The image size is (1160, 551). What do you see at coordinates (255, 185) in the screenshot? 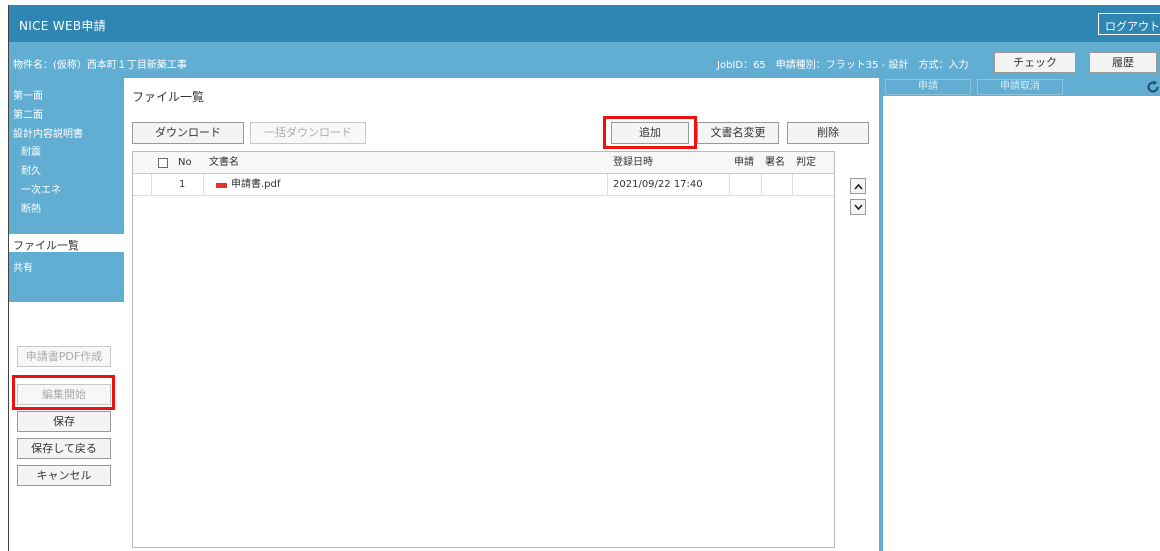
I see `row-doc-name: 申請書.pdf` at bounding box center [255, 185].